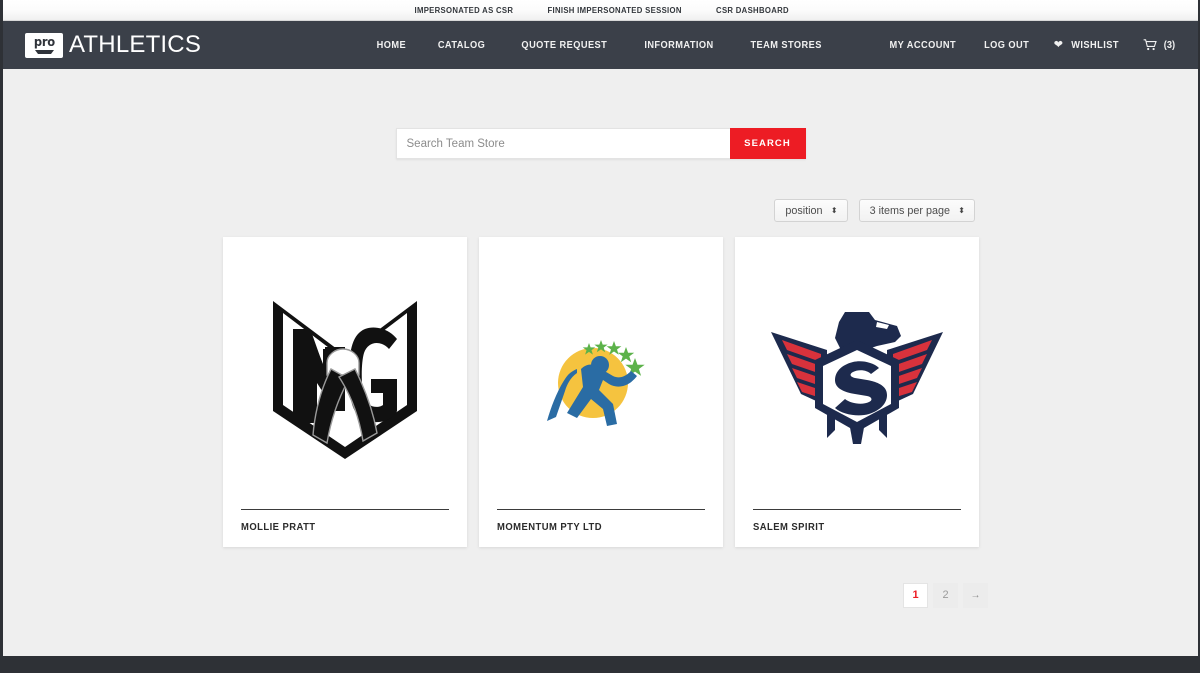 Image resolution: width=1200 pixels, height=673 pixels. Describe the element at coordinates (600, 577) in the screenshot. I see `pagination: 1 2 →` at that location.